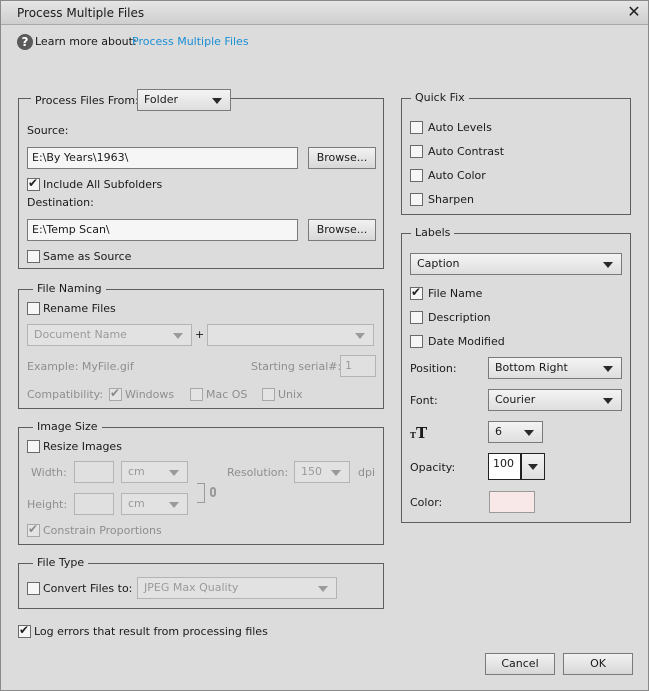 The width and height of the screenshot is (649, 691). What do you see at coordinates (433, 467) in the screenshot?
I see `opacity-label: Opacity:` at bounding box center [433, 467].